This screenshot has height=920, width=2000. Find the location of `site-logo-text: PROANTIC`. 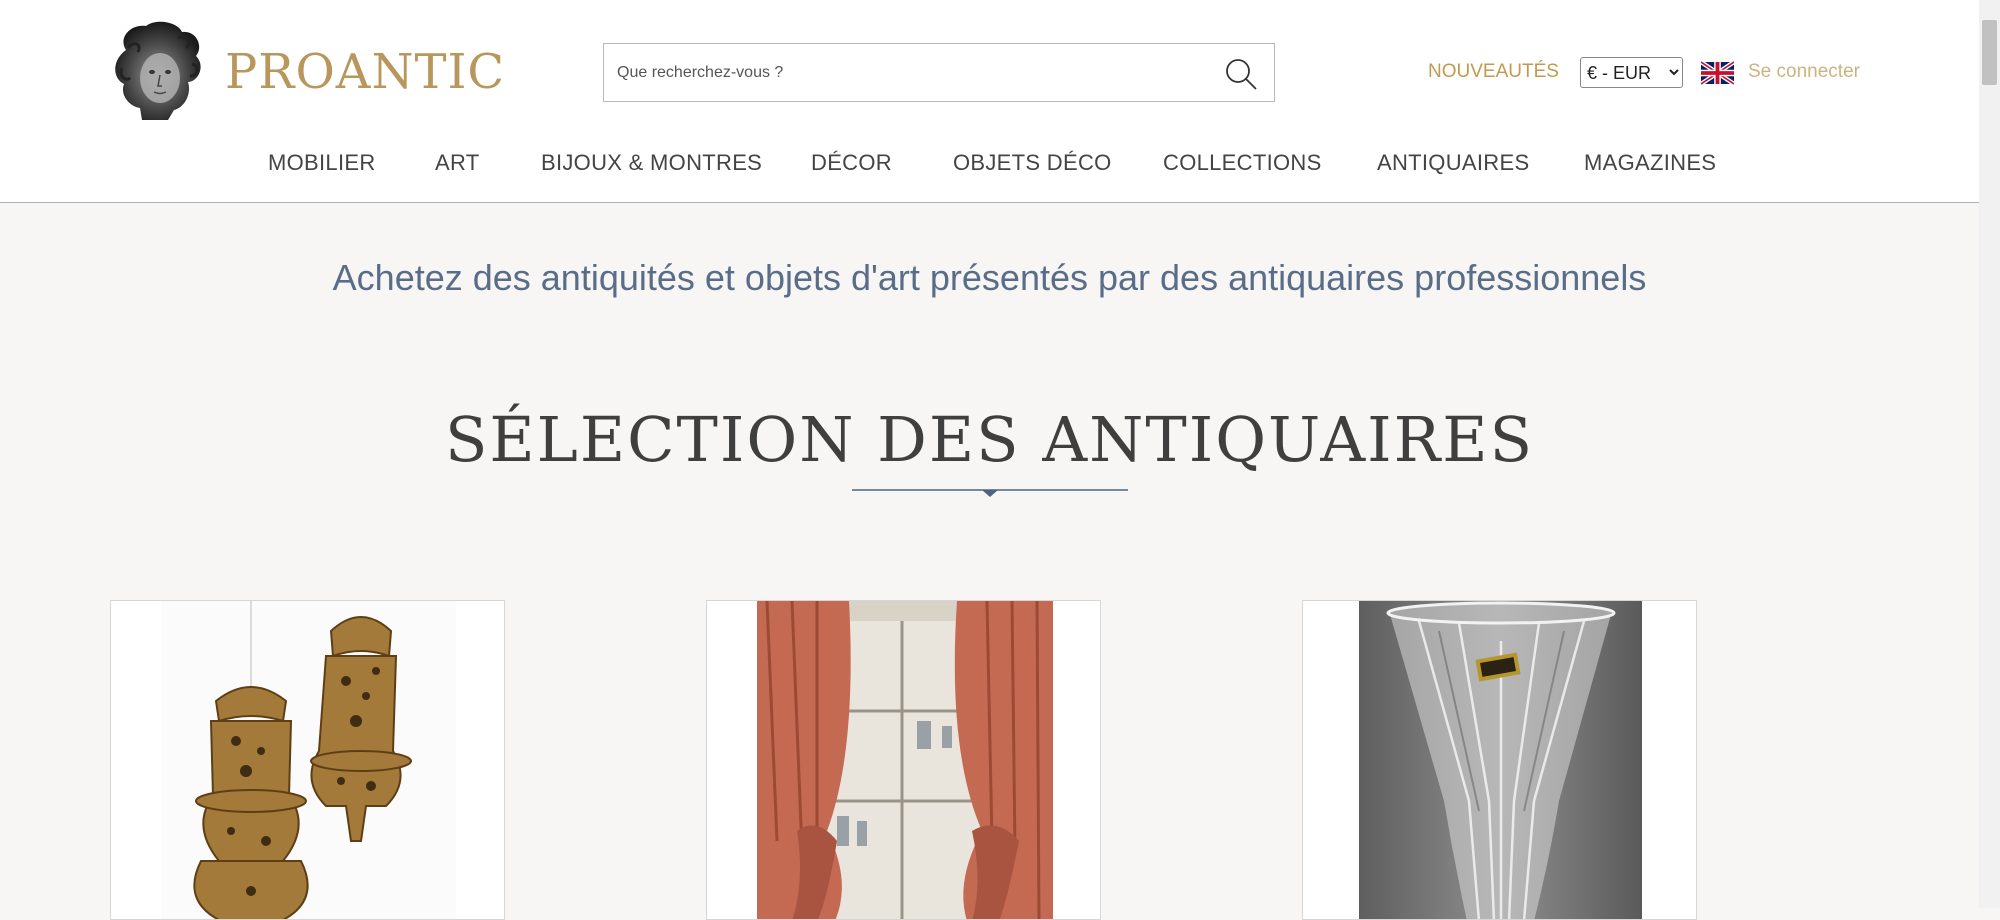

site-logo-text: PROANTIC is located at coordinates (365, 72).